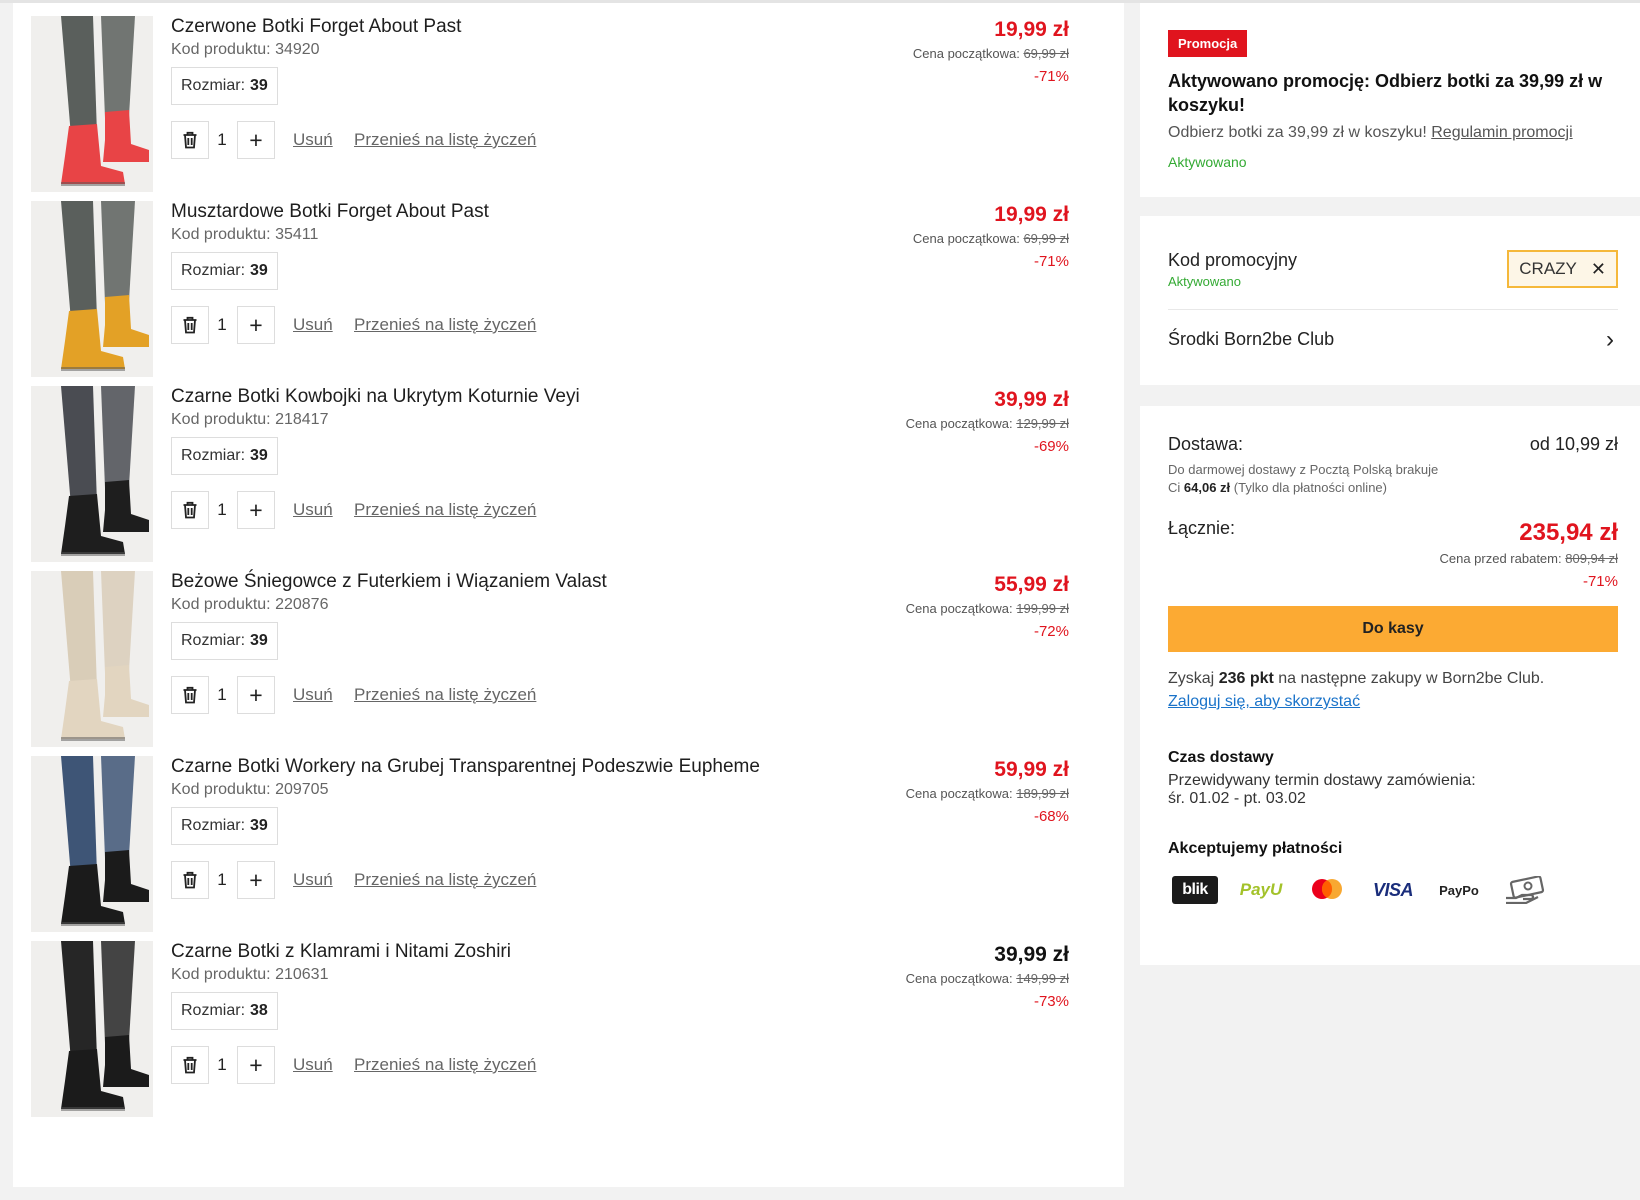 The height and width of the screenshot is (1200, 1640). What do you see at coordinates (1042, 608) in the screenshot?
I see `original-price-value: 199,99 zł` at bounding box center [1042, 608].